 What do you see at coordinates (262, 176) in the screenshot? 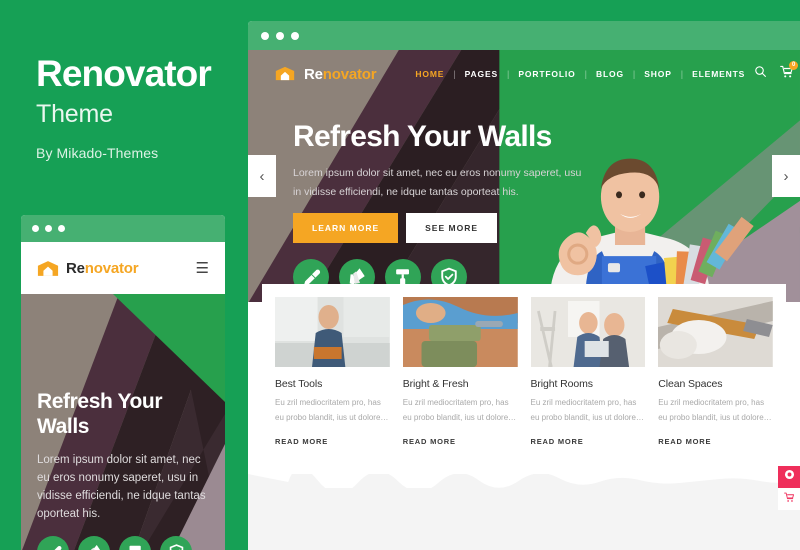
I see `slider-prev-arrow: ‹` at bounding box center [262, 176].